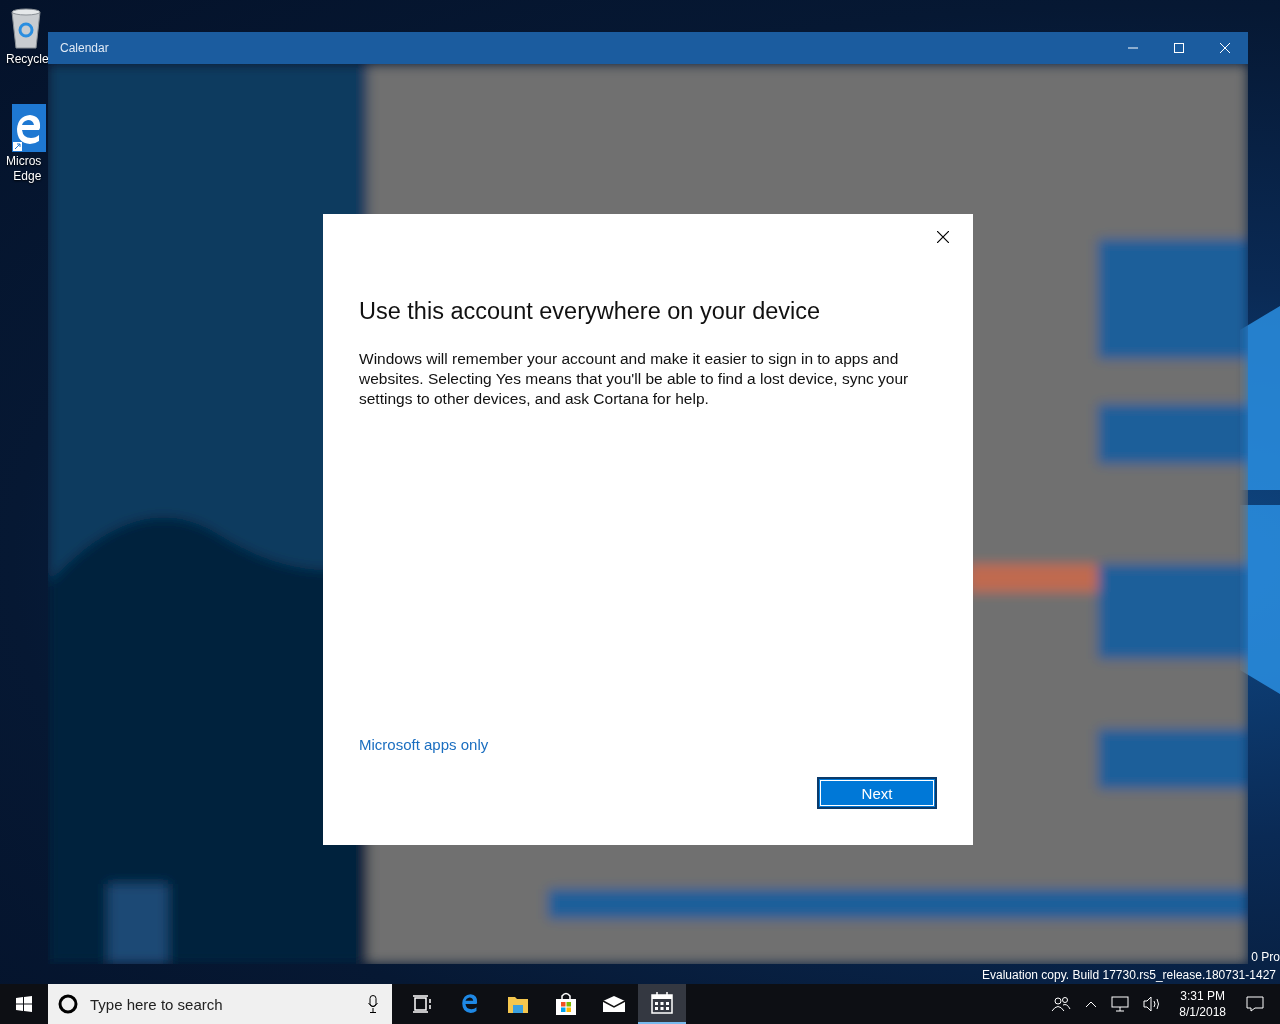  Describe the element at coordinates (1179, 48) in the screenshot. I see `maximize-icon` at that location.